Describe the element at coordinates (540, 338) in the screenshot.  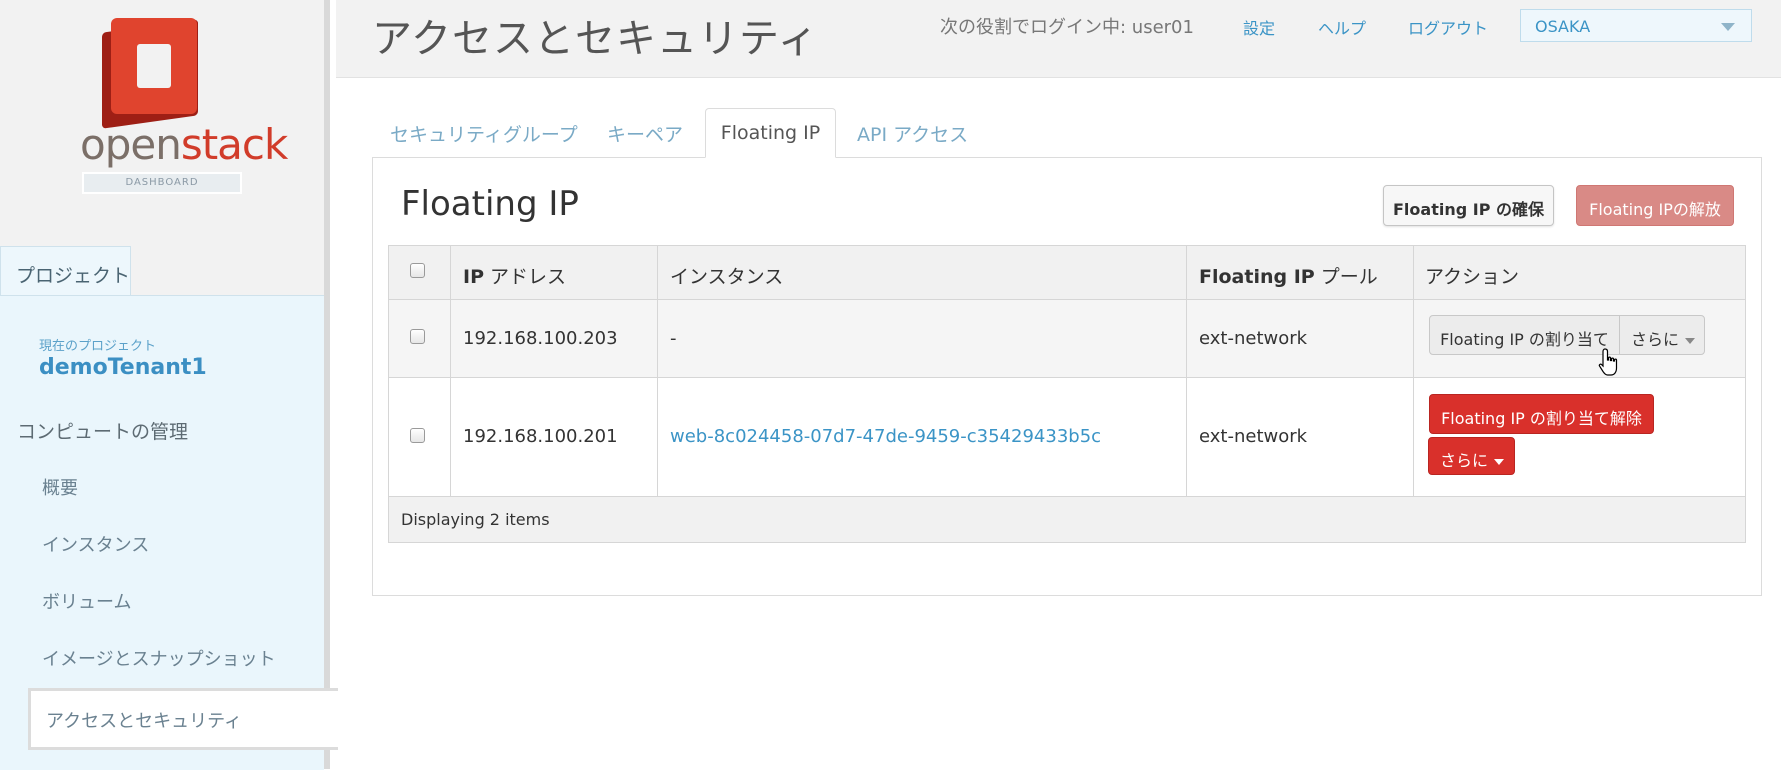
I see `row-ip: 192.168.100.203` at that location.